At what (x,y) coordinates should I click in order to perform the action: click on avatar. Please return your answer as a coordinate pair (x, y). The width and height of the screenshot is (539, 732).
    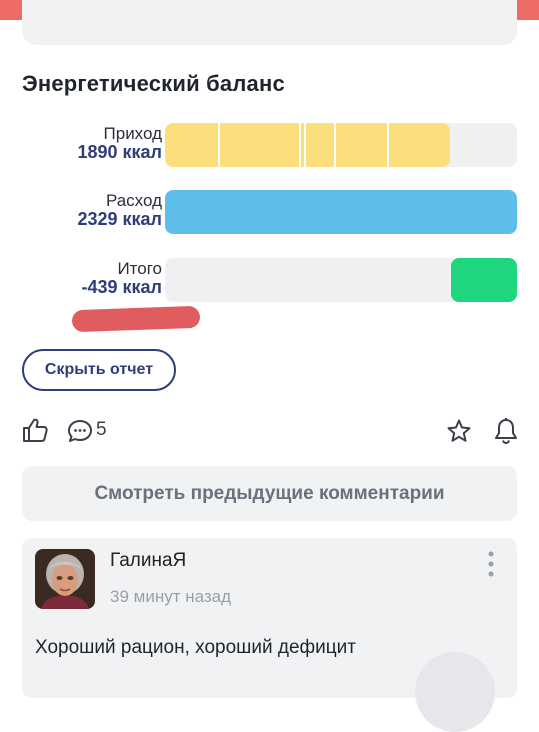
    Looking at the image, I should click on (65, 579).